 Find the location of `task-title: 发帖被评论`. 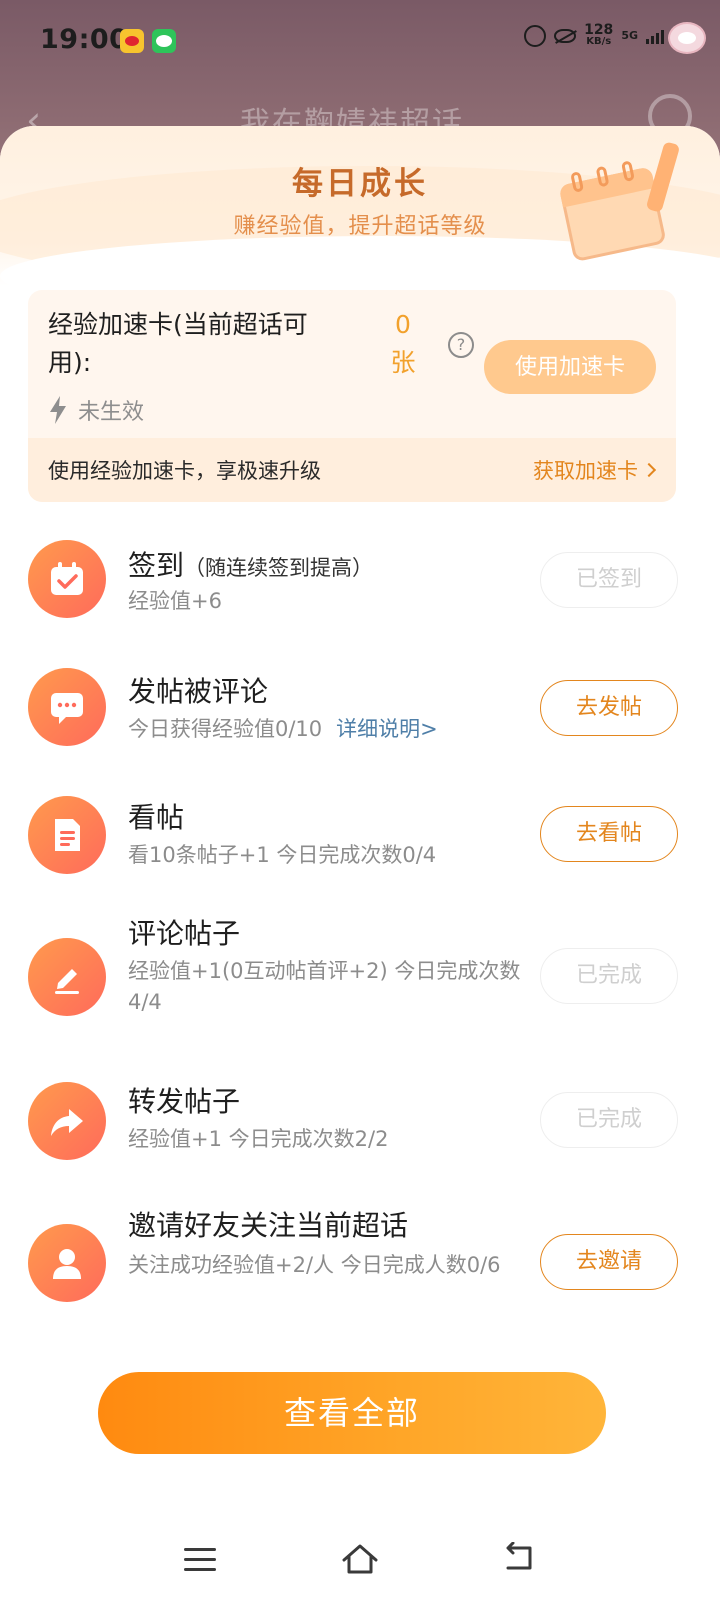

task-title: 发帖被评论 is located at coordinates (198, 691).